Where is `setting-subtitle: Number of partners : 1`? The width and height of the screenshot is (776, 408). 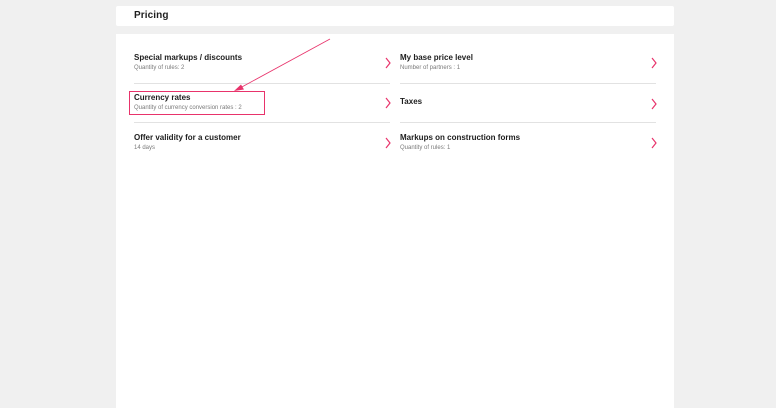
setting-subtitle: Number of partners : 1 is located at coordinates (430, 68).